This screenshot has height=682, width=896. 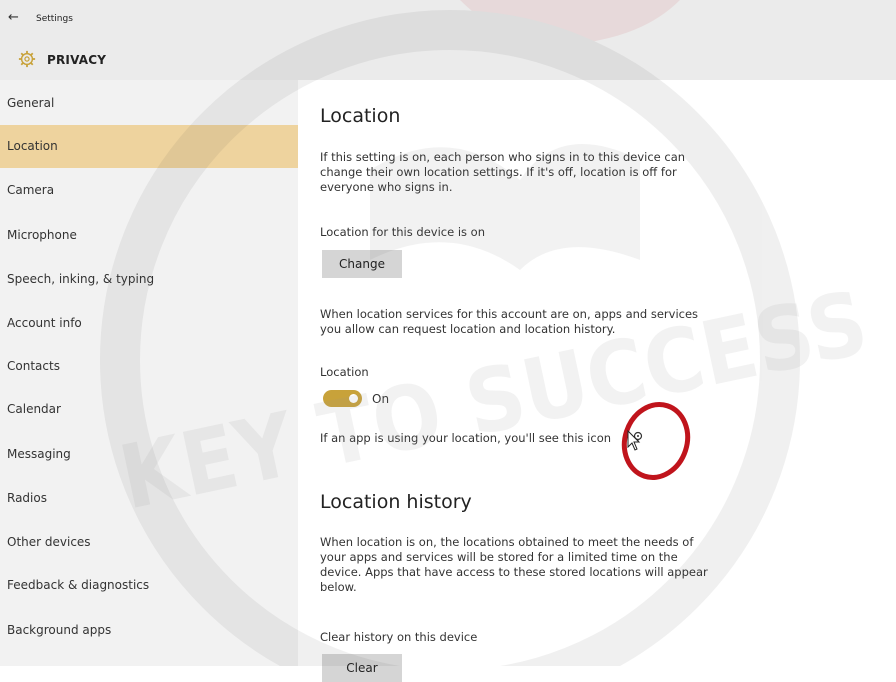 I want to click on clear-history-label: Clear history on this device, so click(x=399, y=637).